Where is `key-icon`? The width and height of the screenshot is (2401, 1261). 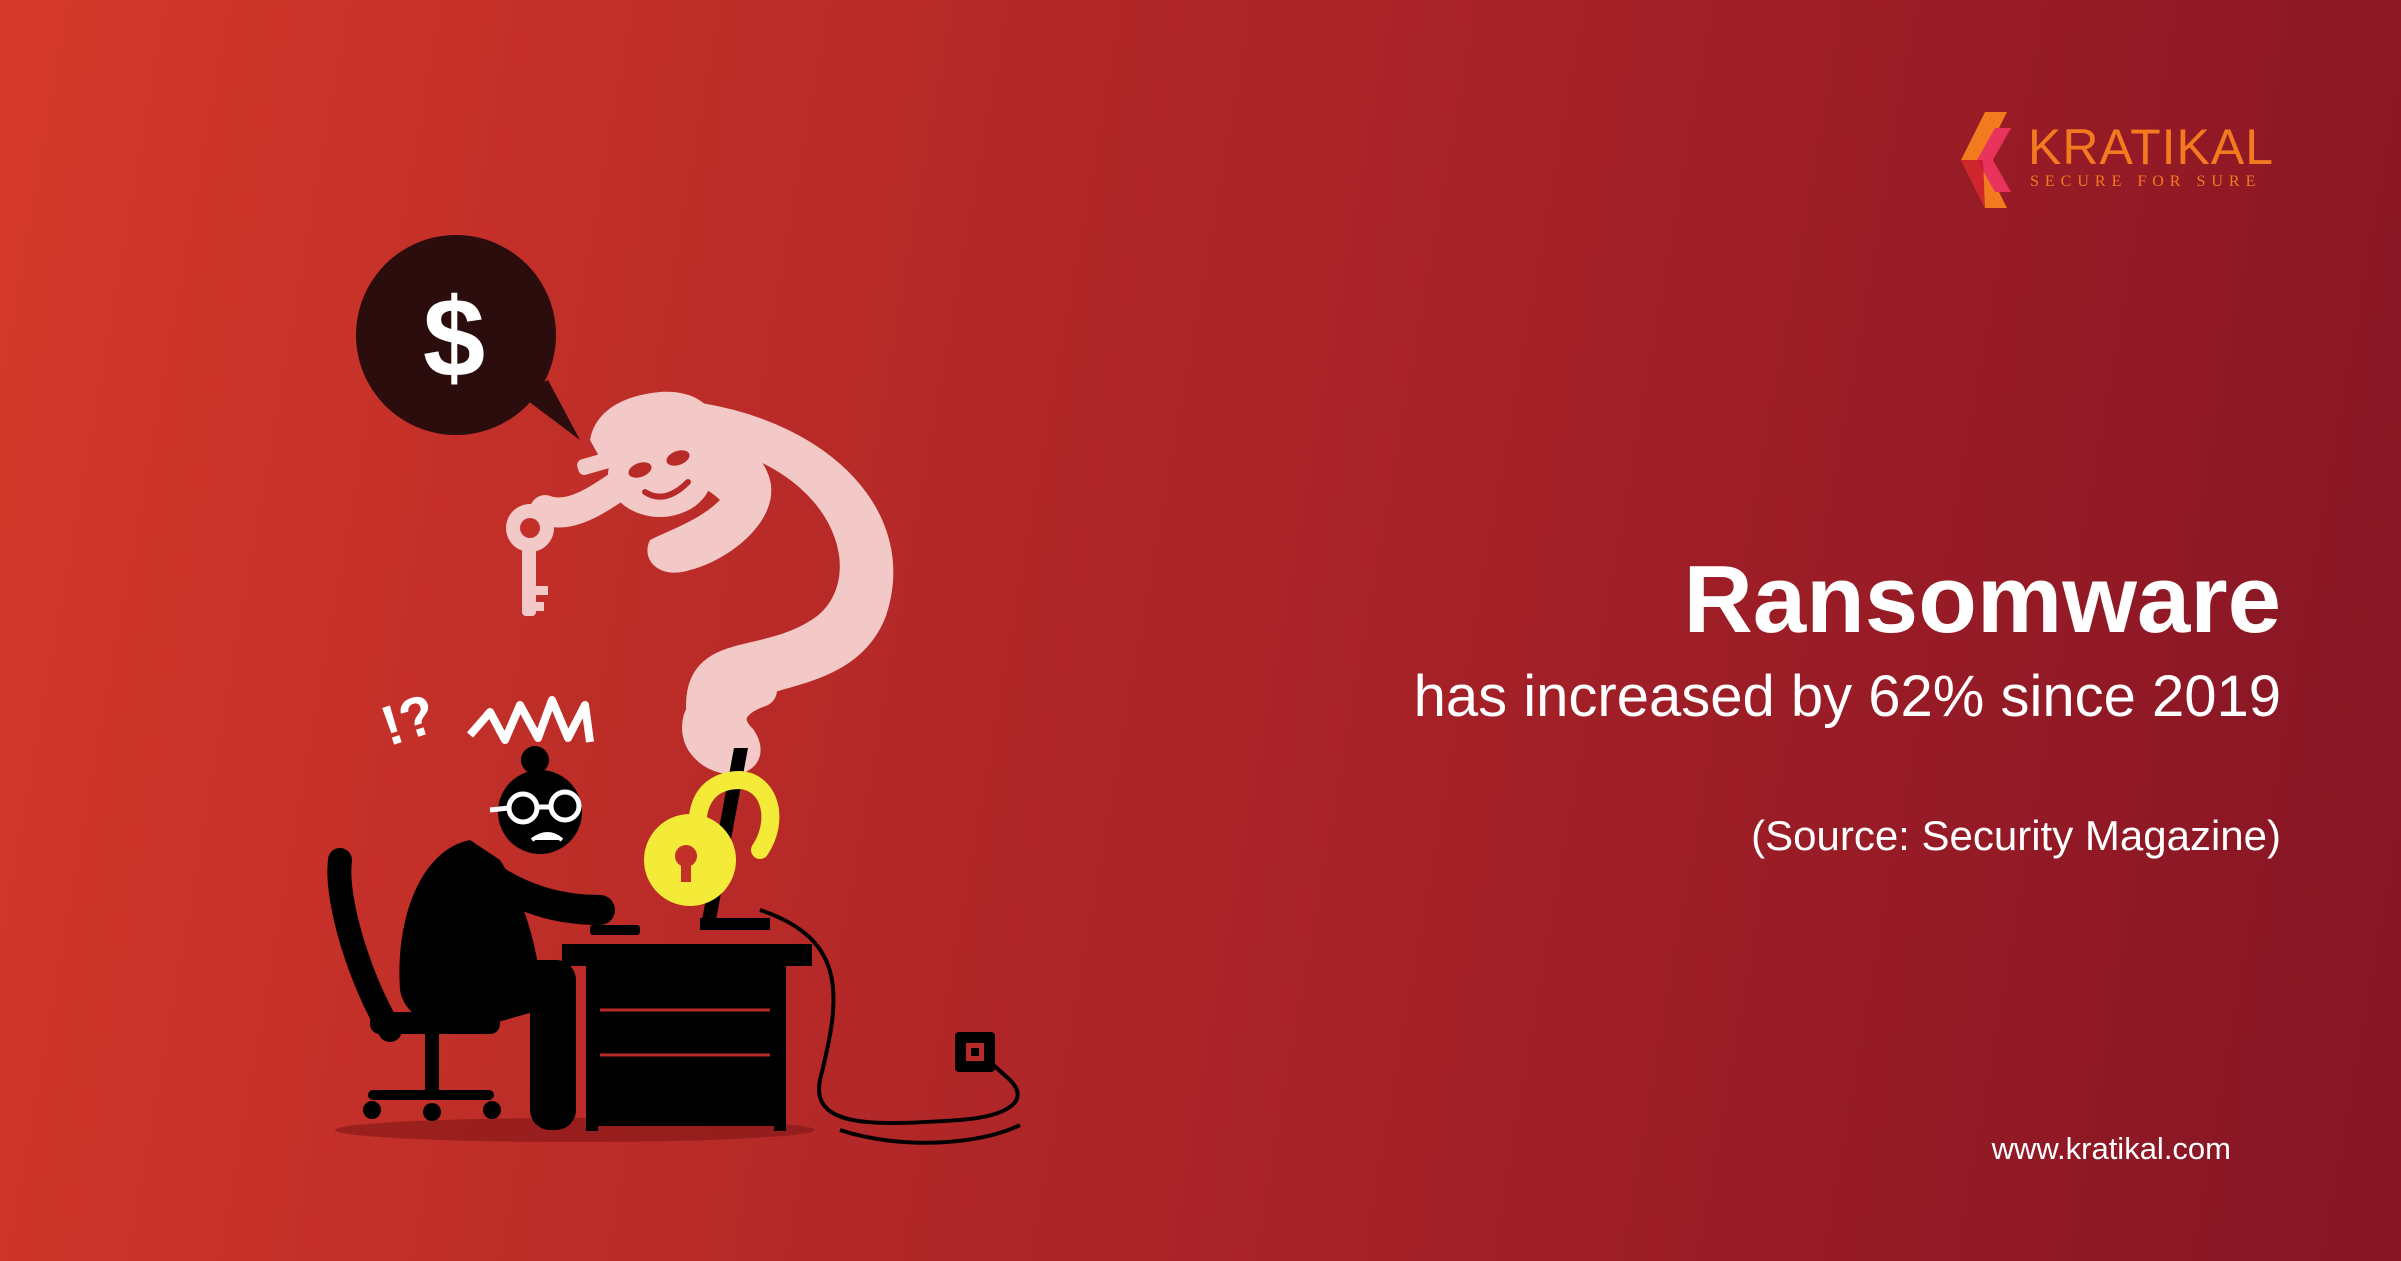
key-icon is located at coordinates (530, 560).